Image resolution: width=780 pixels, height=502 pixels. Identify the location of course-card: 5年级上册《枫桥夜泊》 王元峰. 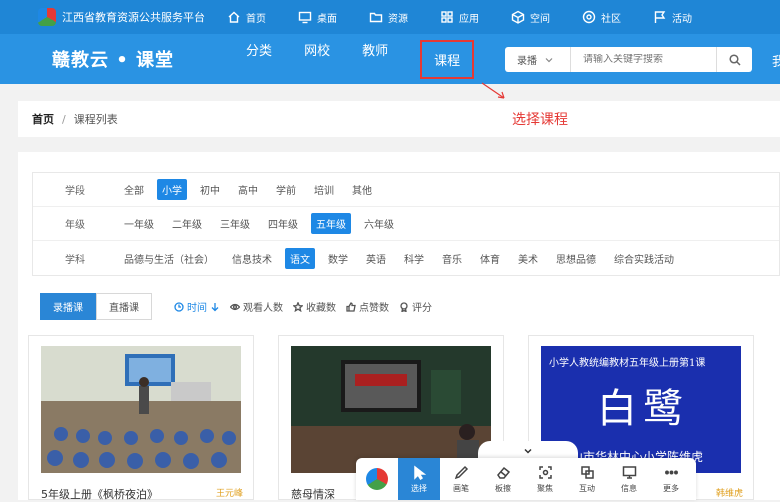
(141, 418).